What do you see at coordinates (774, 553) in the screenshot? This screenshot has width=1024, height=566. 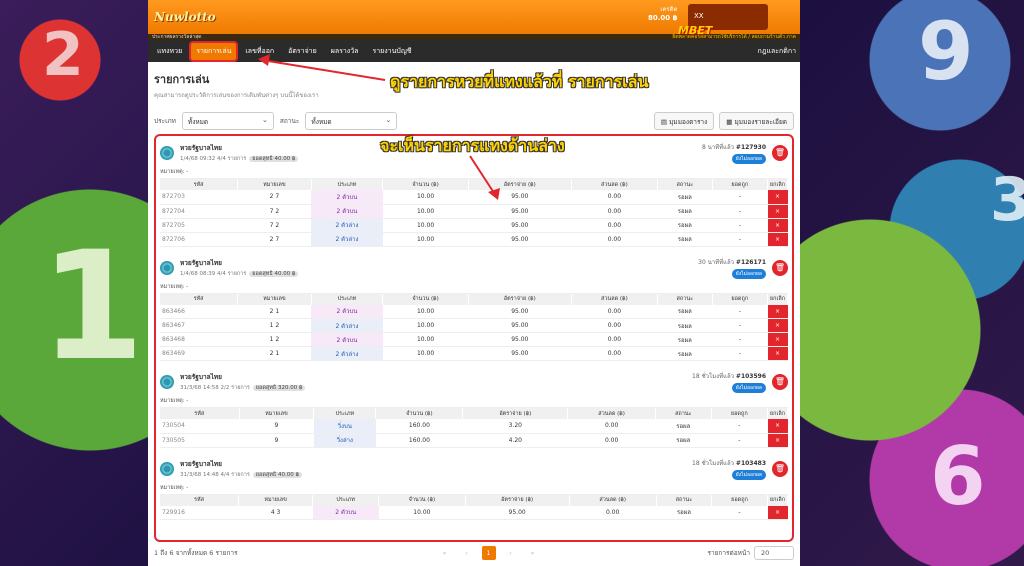 I see `per-page-select: 20` at bounding box center [774, 553].